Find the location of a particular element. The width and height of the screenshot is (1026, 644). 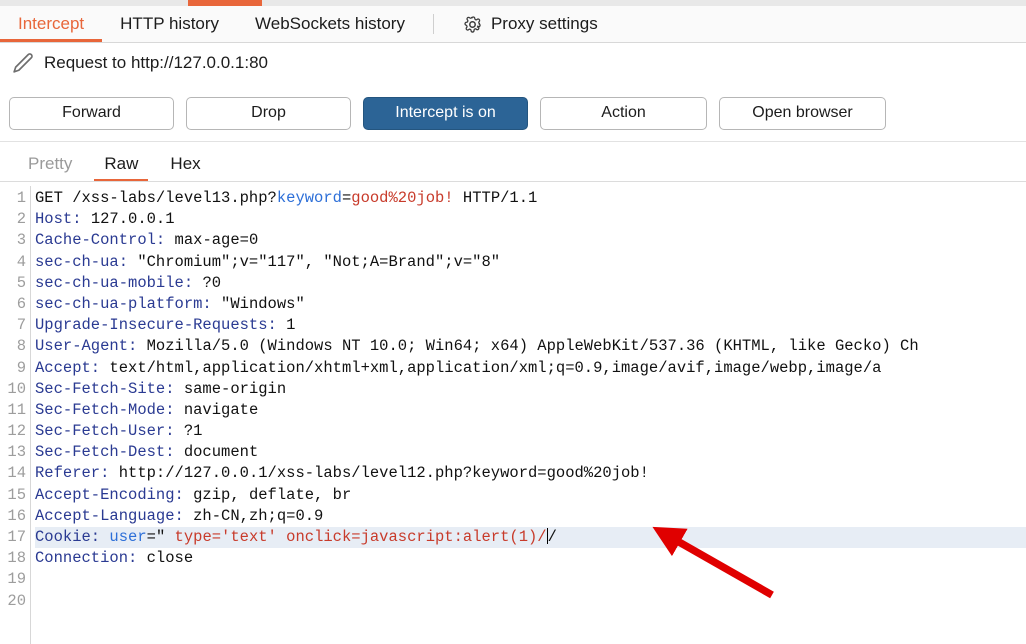

message-view-tabs: Pretty Raw Hex is located at coordinates (513, 164).